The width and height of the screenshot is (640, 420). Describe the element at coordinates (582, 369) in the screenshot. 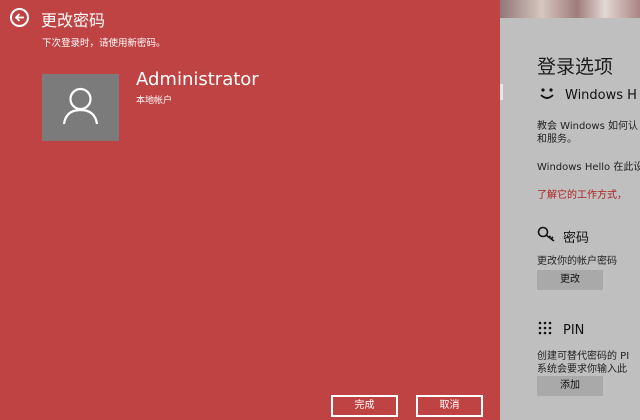

I see `pin-description-line-2: 系统会要求你输入此` at that location.